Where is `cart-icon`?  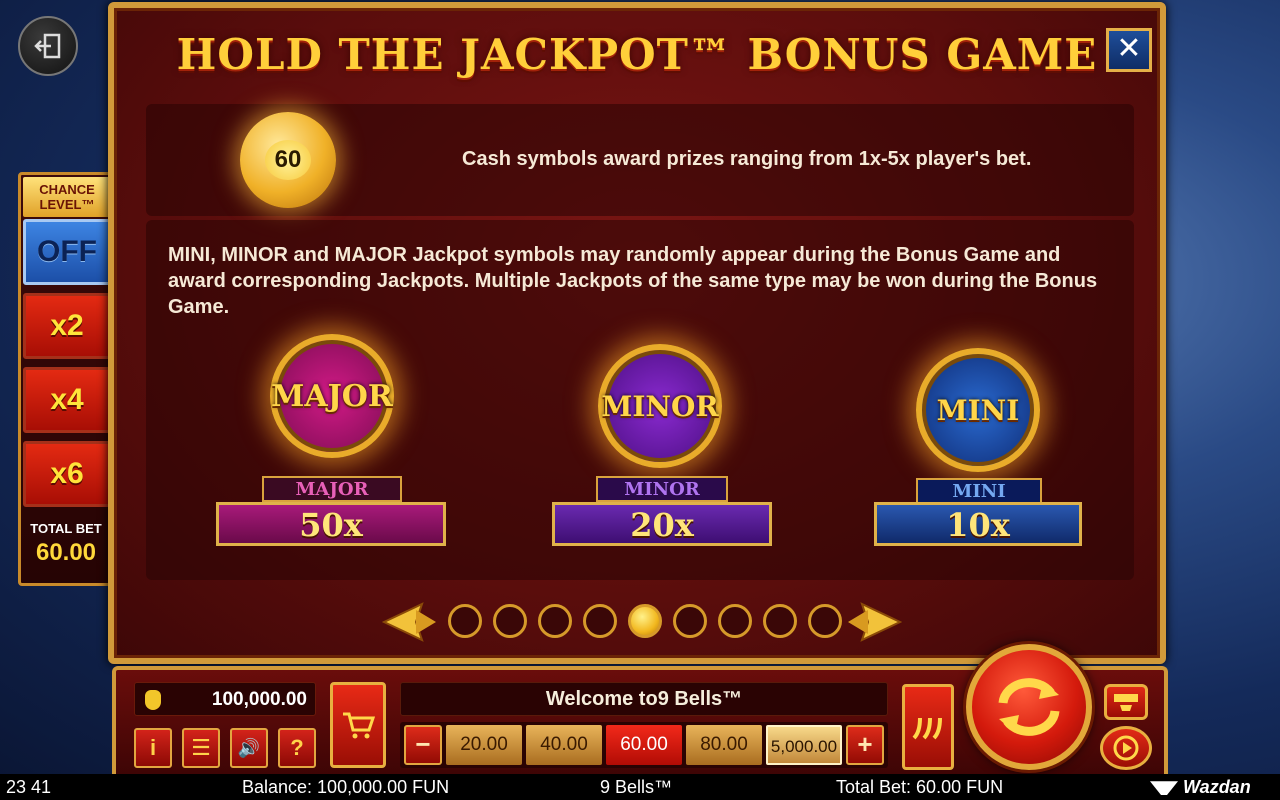
cart-icon is located at coordinates (359, 725).